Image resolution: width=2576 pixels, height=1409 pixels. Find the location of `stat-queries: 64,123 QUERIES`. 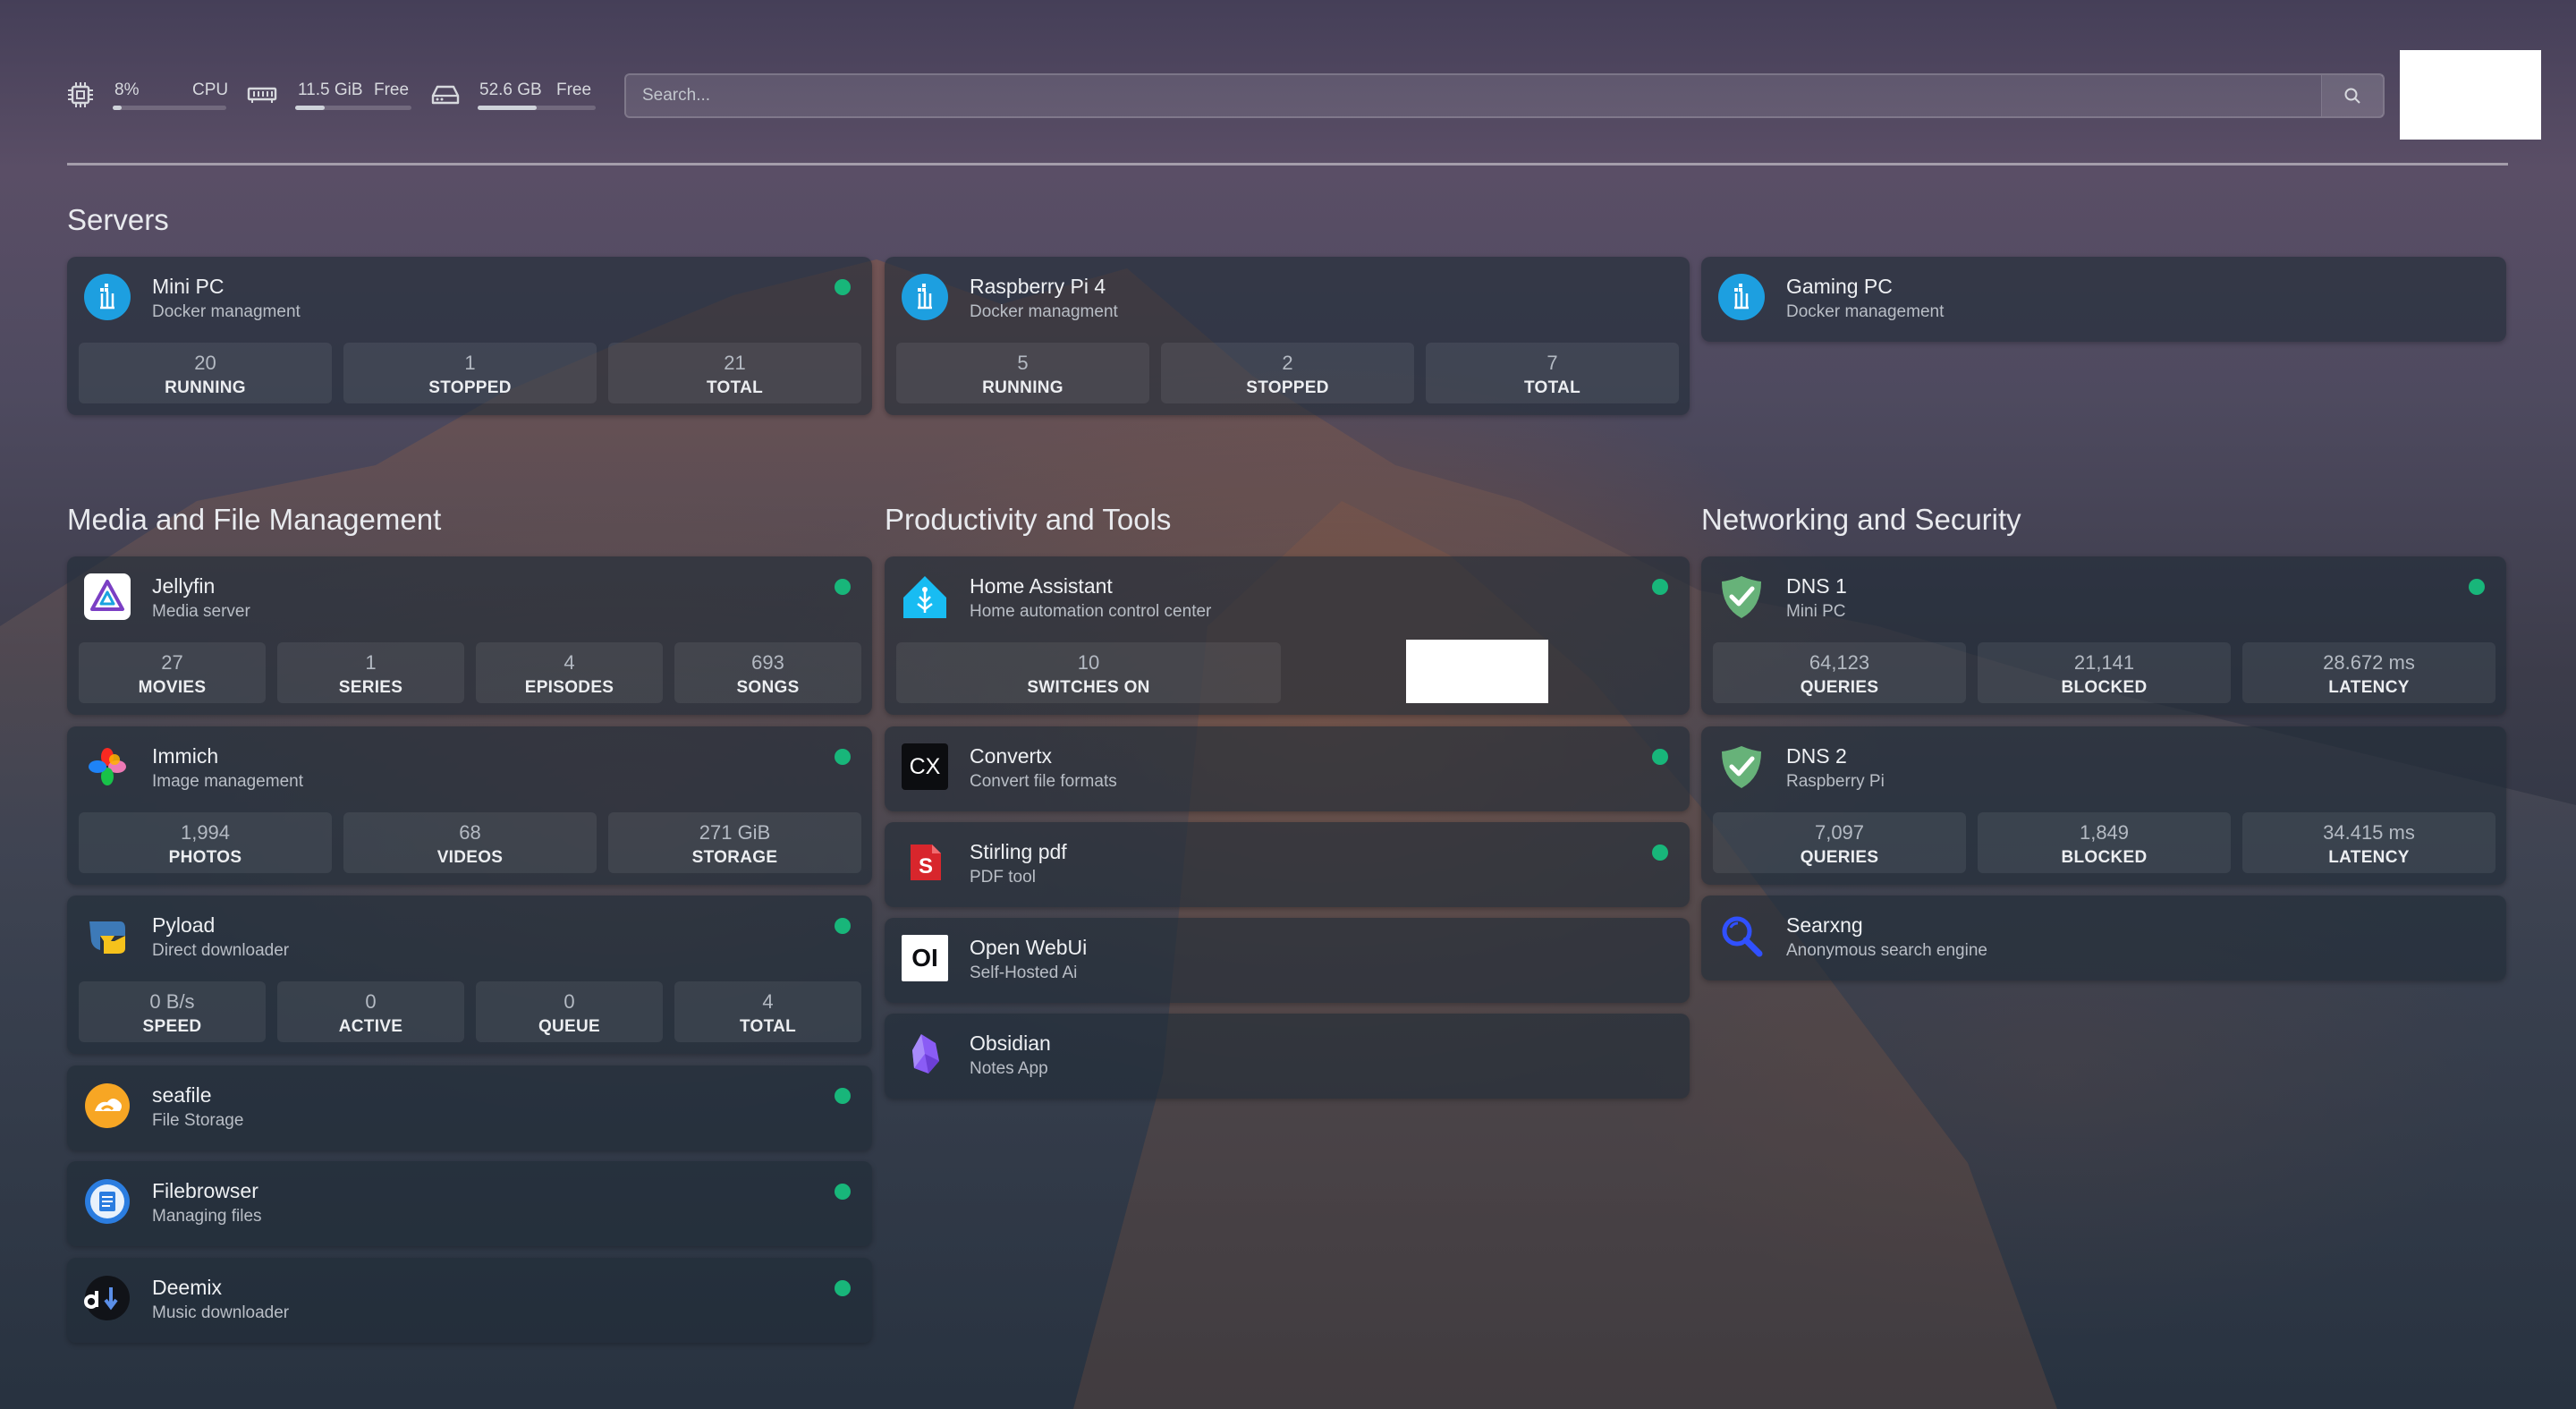

stat-queries: 64,123 QUERIES is located at coordinates (1839, 672).